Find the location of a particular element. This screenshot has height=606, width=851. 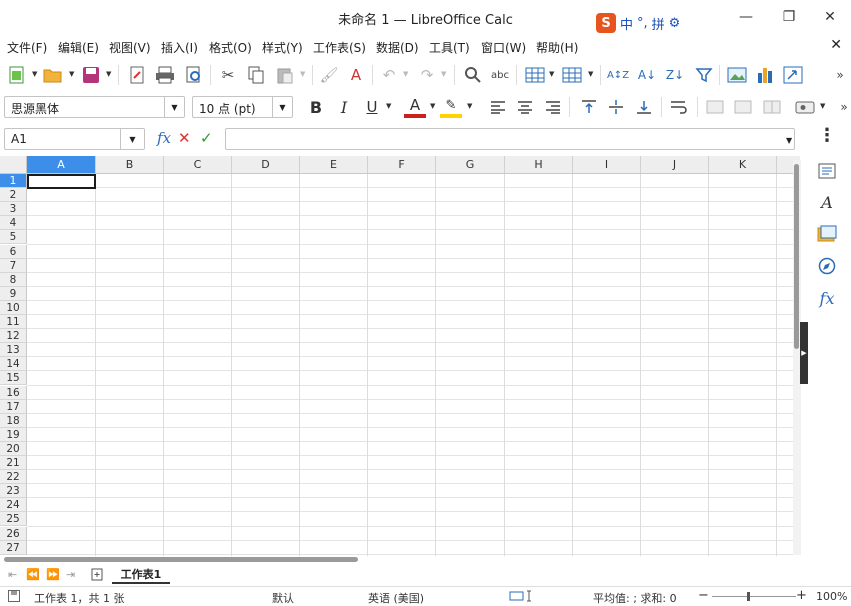

styles-icon: A is located at coordinates (827, 202).